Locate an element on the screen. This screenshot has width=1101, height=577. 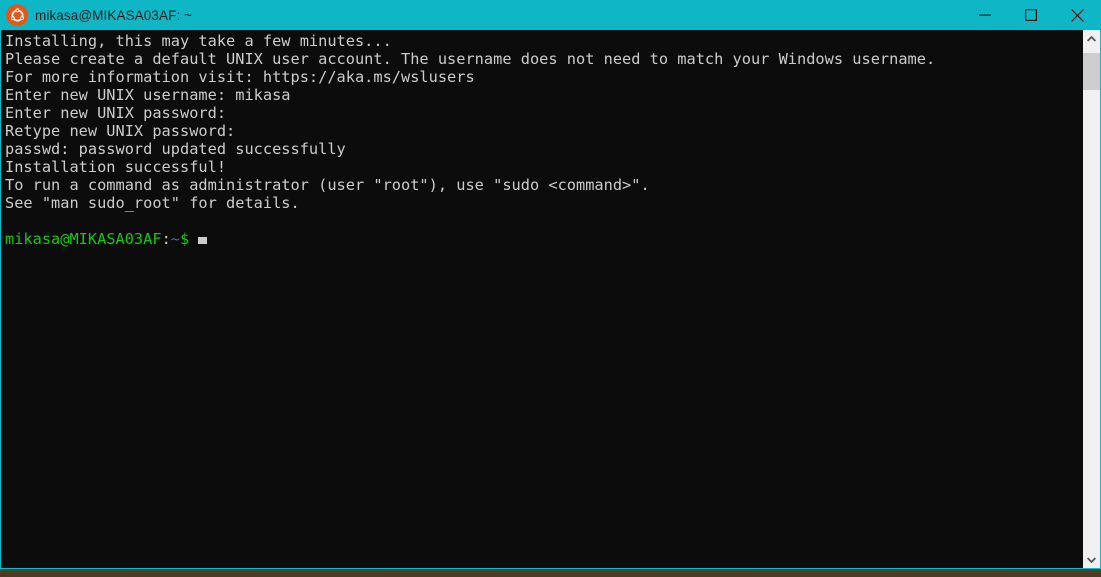
chevron-up-icon is located at coordinates (1091, 38).